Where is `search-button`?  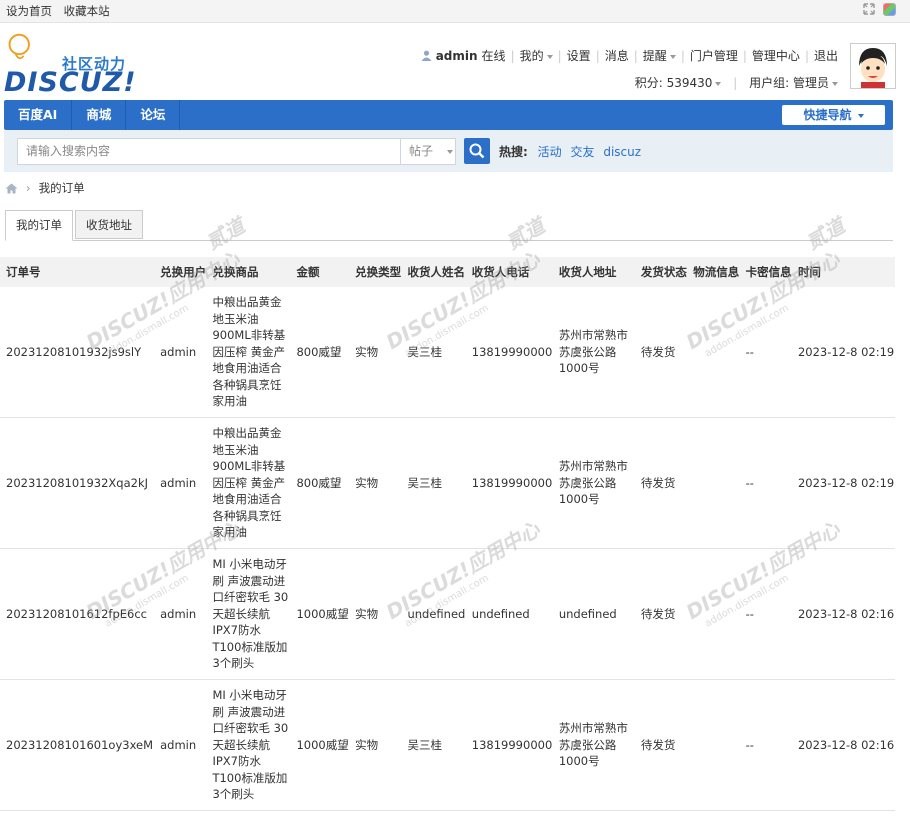
search-button is located at coordinates (477, 151).